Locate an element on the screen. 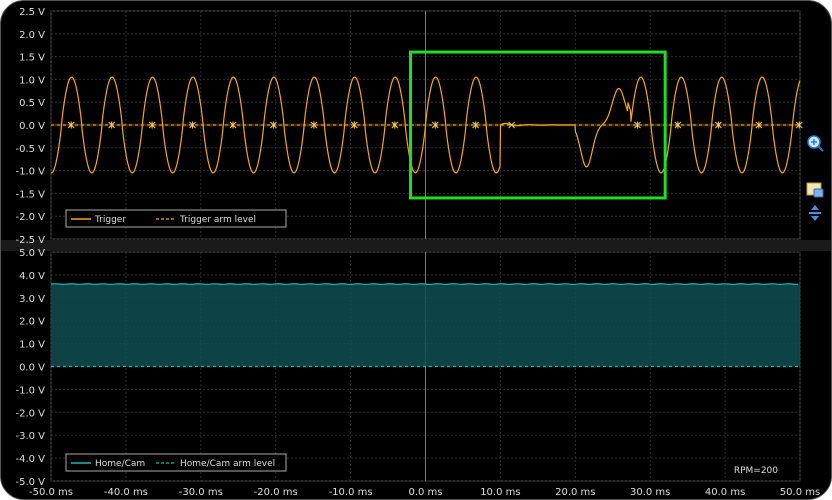  x-tick-label: 40.0 ms is located at coordinates (725, 492).